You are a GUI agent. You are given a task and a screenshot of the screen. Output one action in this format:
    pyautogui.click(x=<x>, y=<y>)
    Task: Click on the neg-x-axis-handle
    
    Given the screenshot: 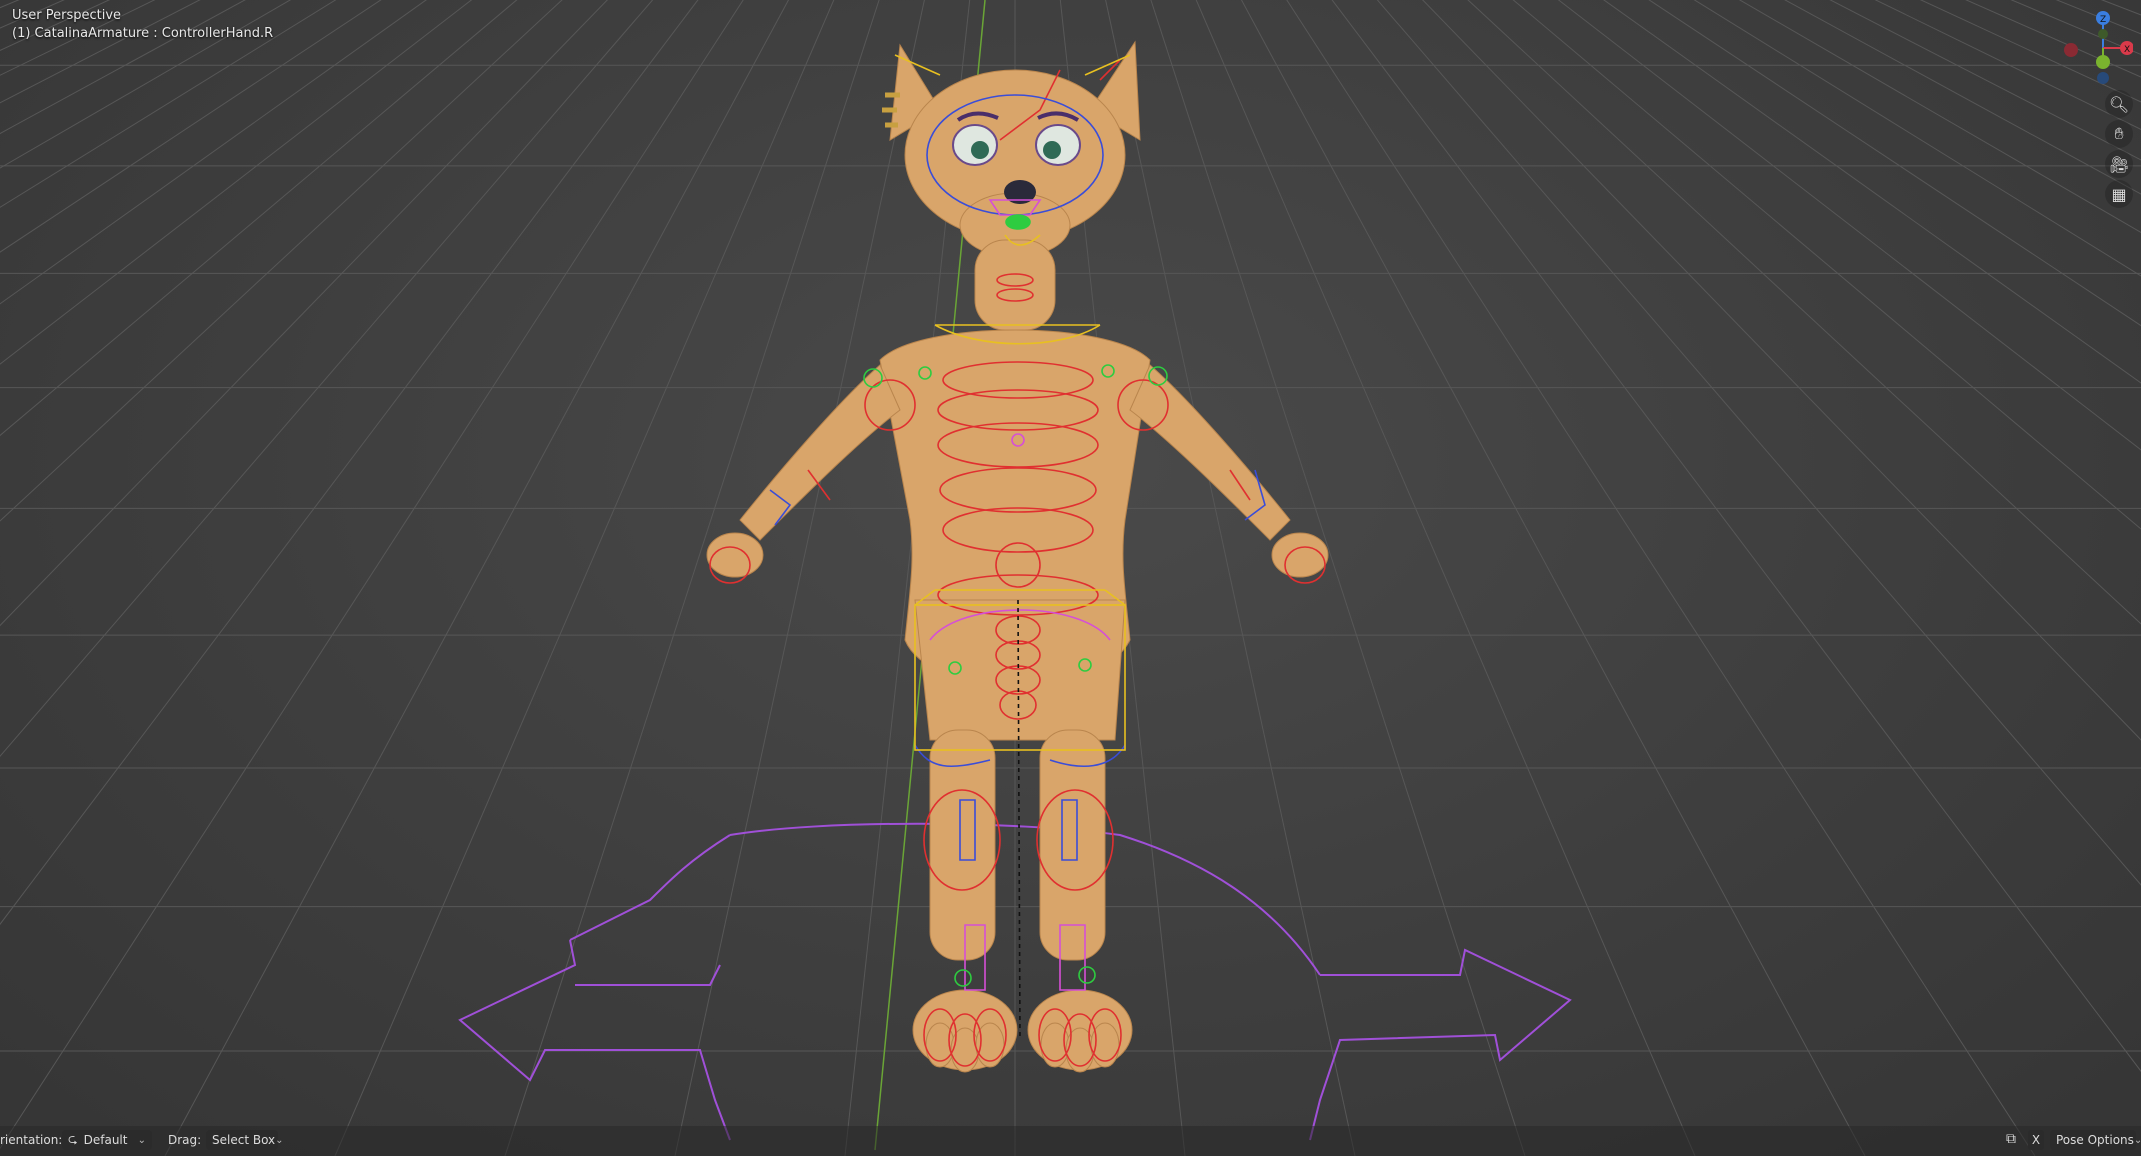 What is the action you would take?
    pyautogui.click(x=2071, y=50)
    